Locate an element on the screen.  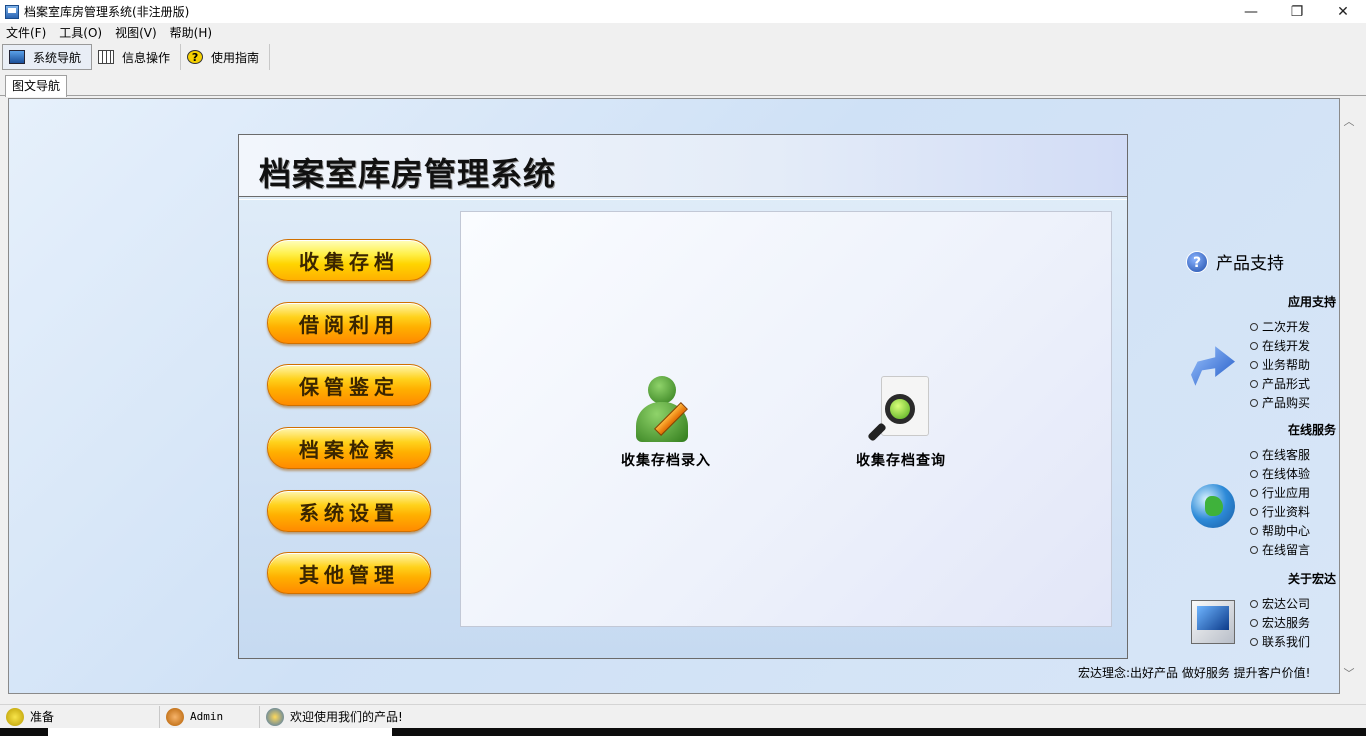
feature-collect-query: 收集存档查询 is located at coordinates (901, 423).